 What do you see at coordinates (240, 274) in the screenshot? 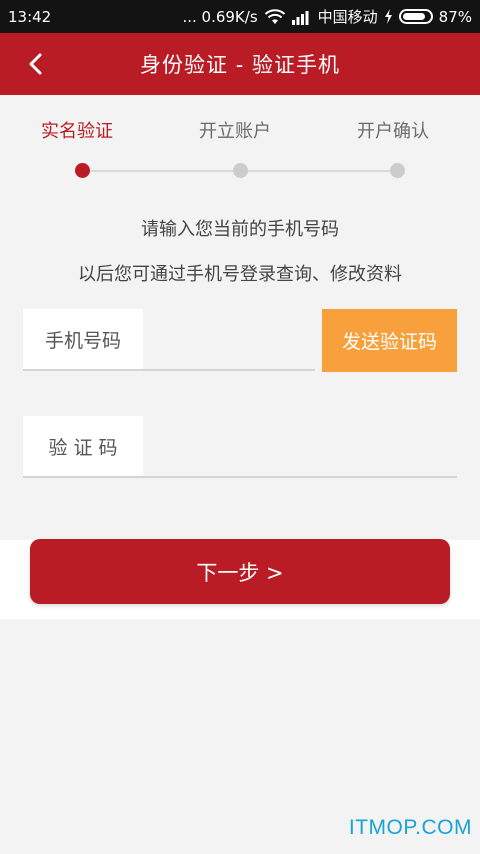
I see `hint-line-2: 以后您可通过手机号登录查询、修改资料` at bounding box center [240, 274].